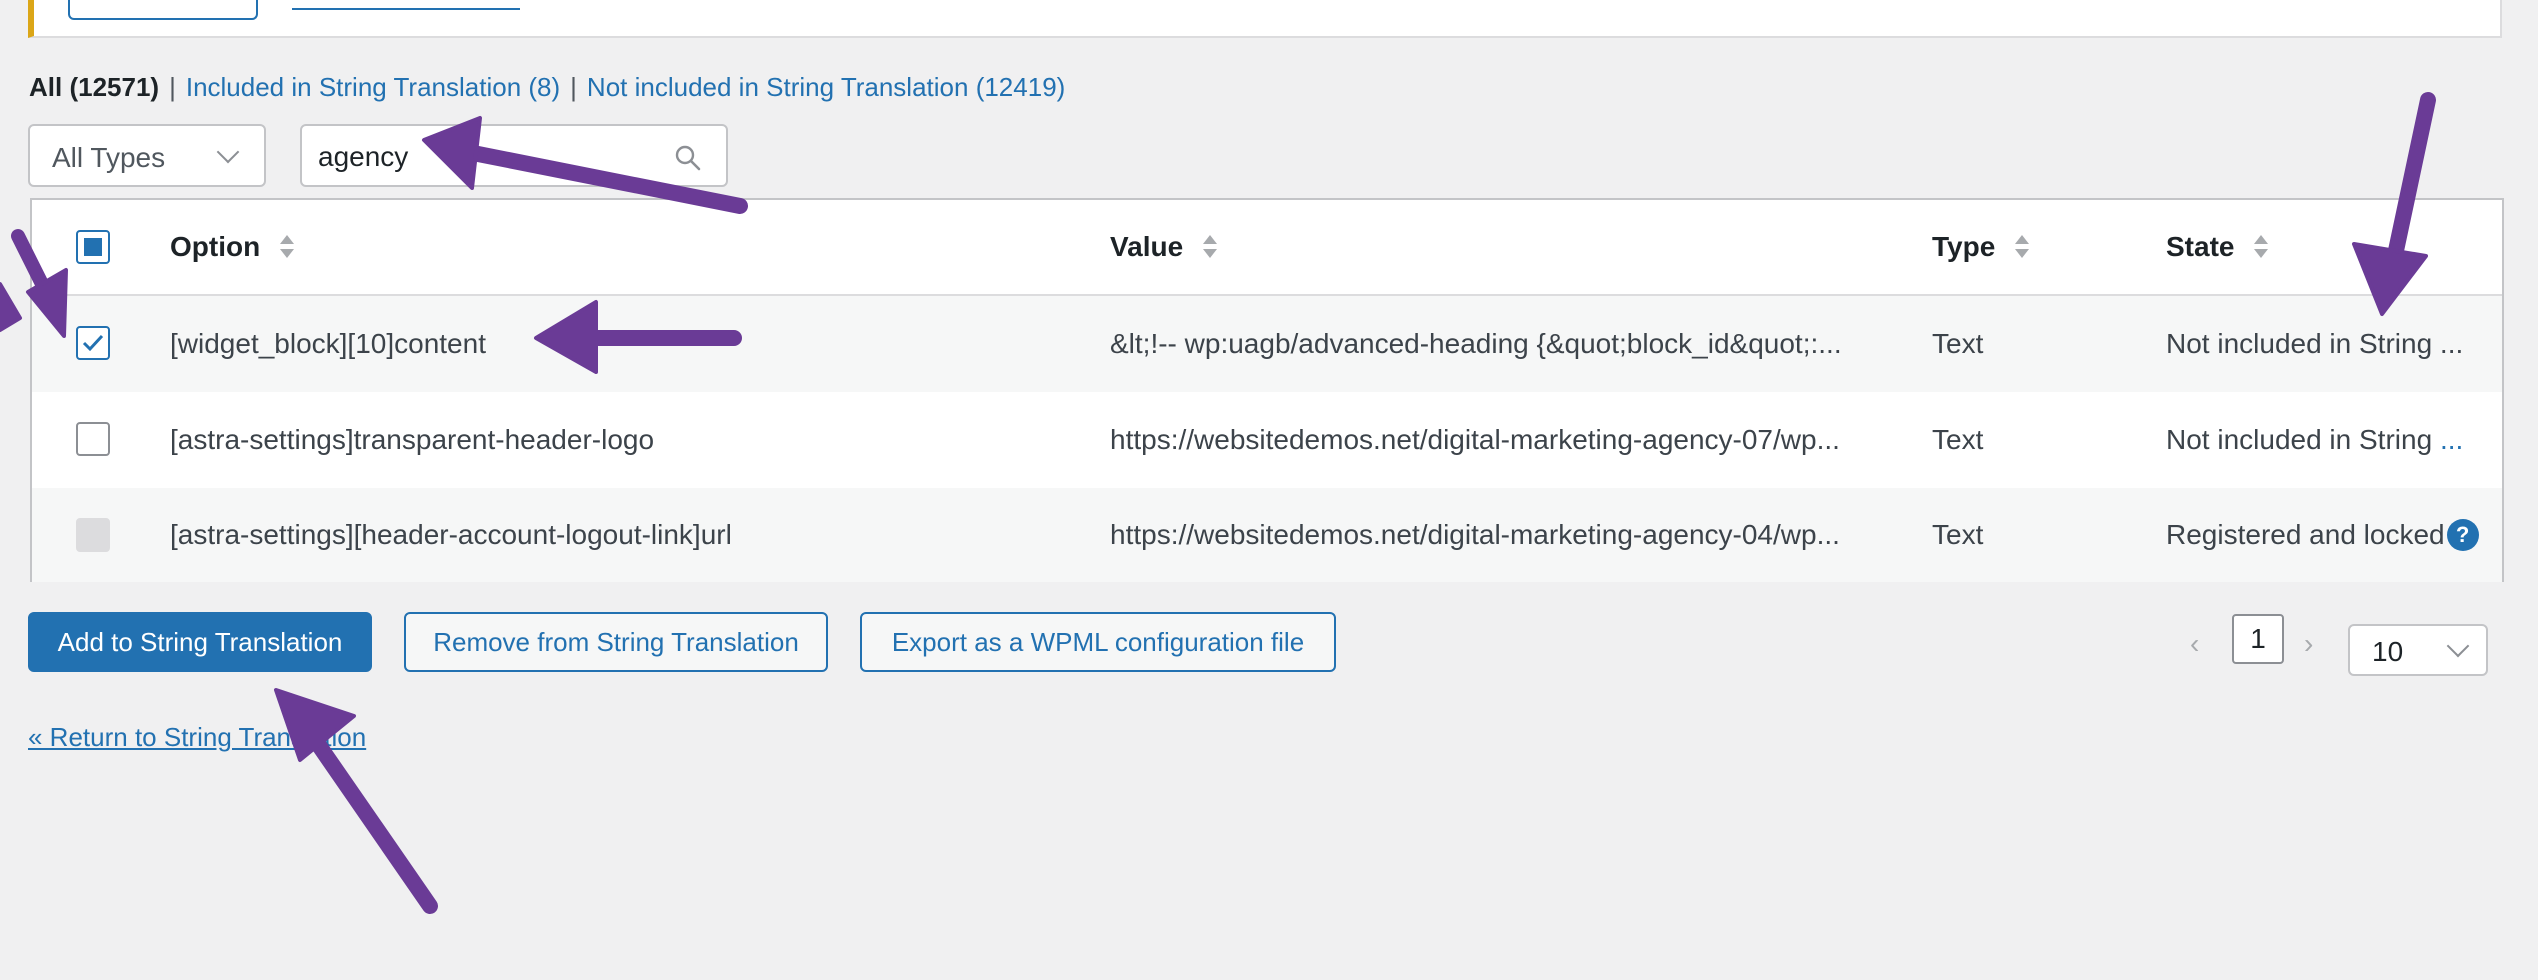  What do you see at coordinates (374, 825) in the screenshot?
I see `annotation-arrow` at bounding box center [374, 825].